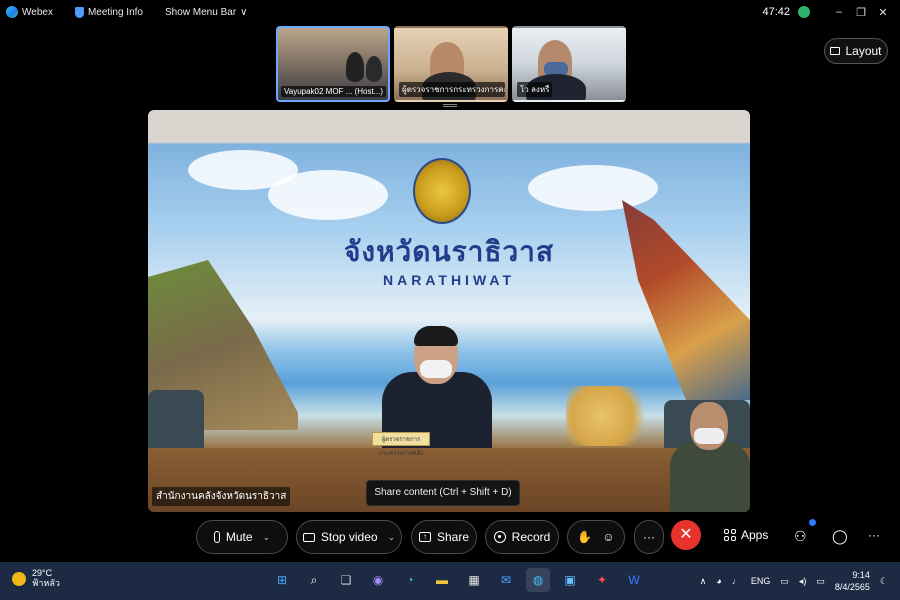 The height and width of the screenshot is (600, 900). What do you see at coordinates (863, 51) in the screenshot?
I see `layout-label: Layout` at bounding box center [863, 51].